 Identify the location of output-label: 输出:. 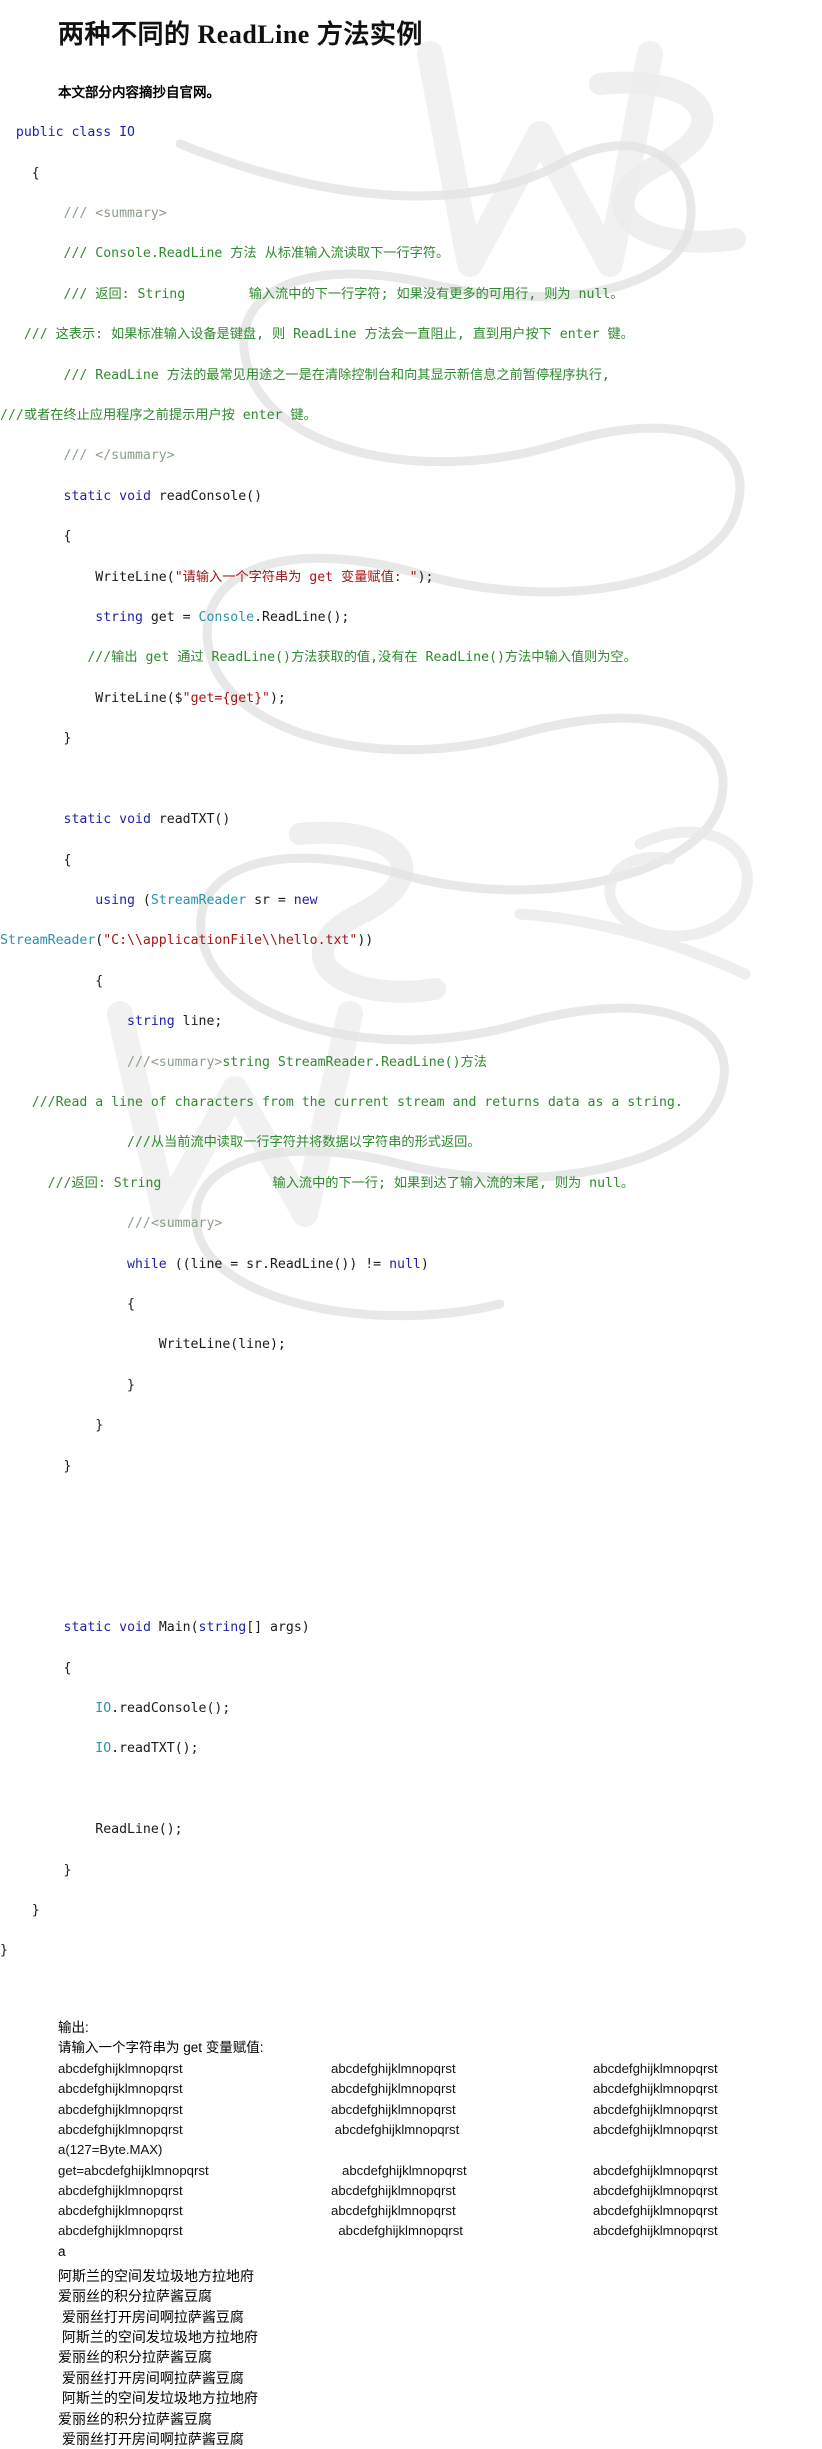
(73, 2028).